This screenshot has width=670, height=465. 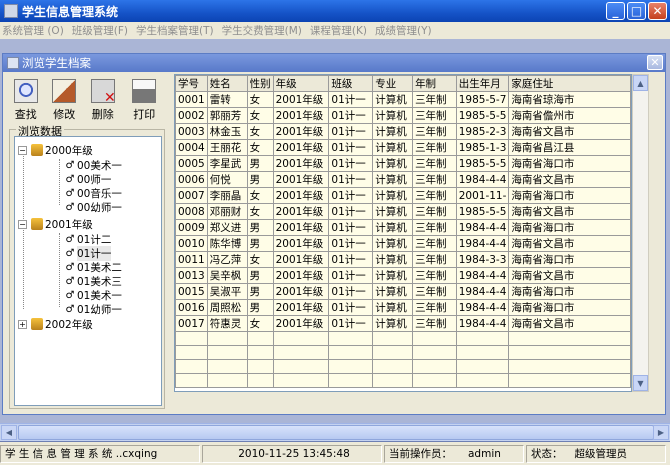 I want to click on table-cell: 郭丽芳, so click(x=227, y=115).